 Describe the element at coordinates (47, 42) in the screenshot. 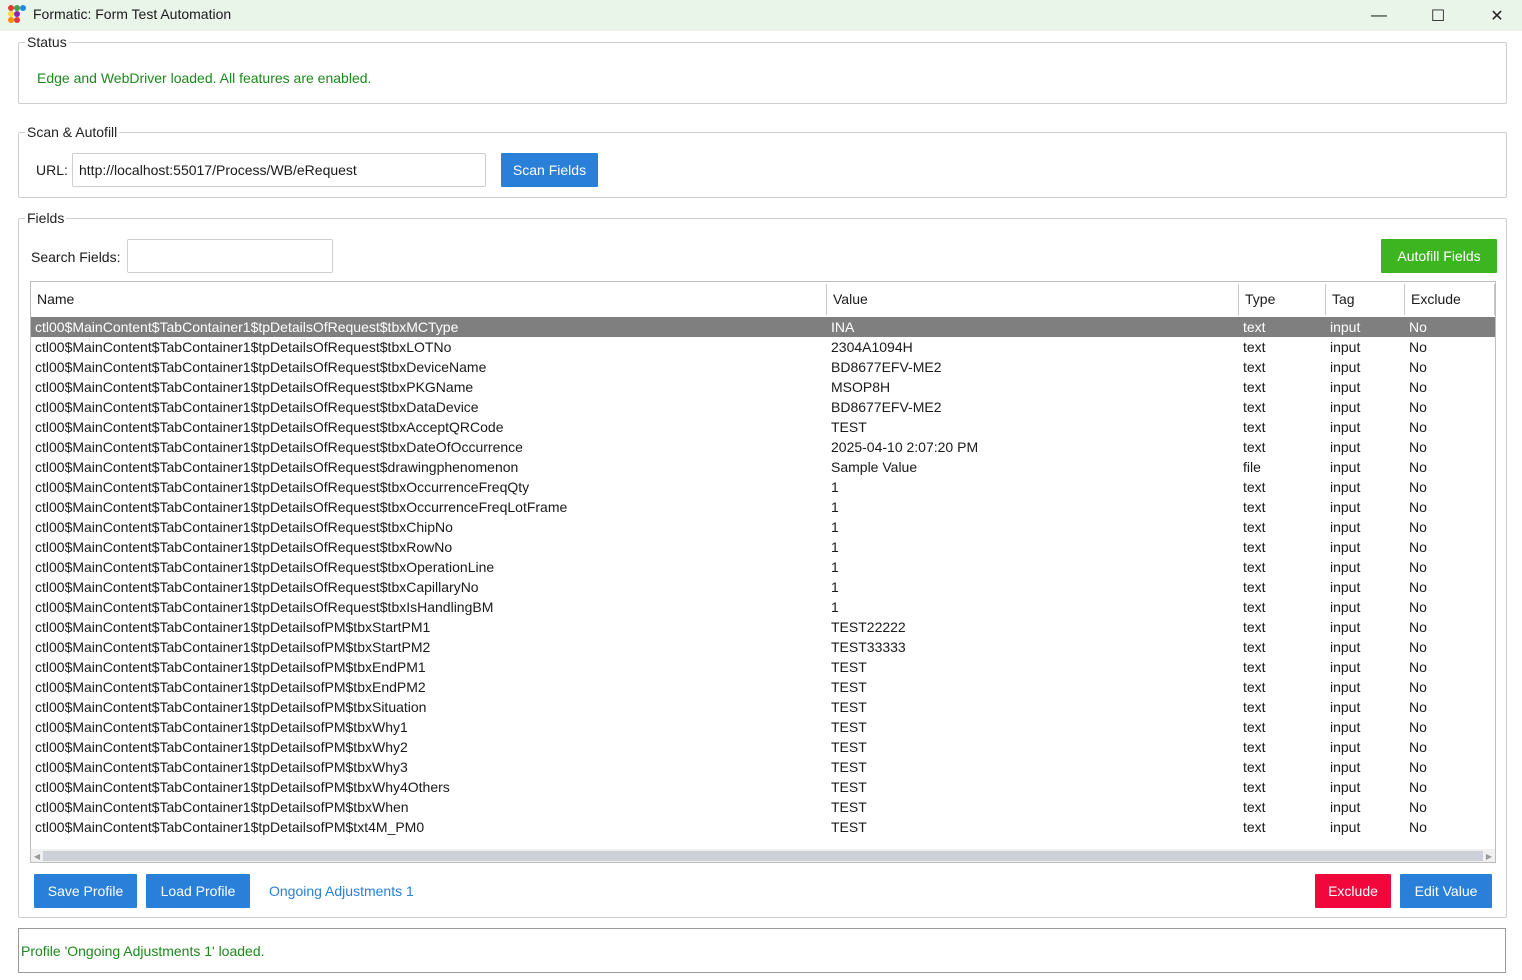

I see `status-legend: Status` at that location.